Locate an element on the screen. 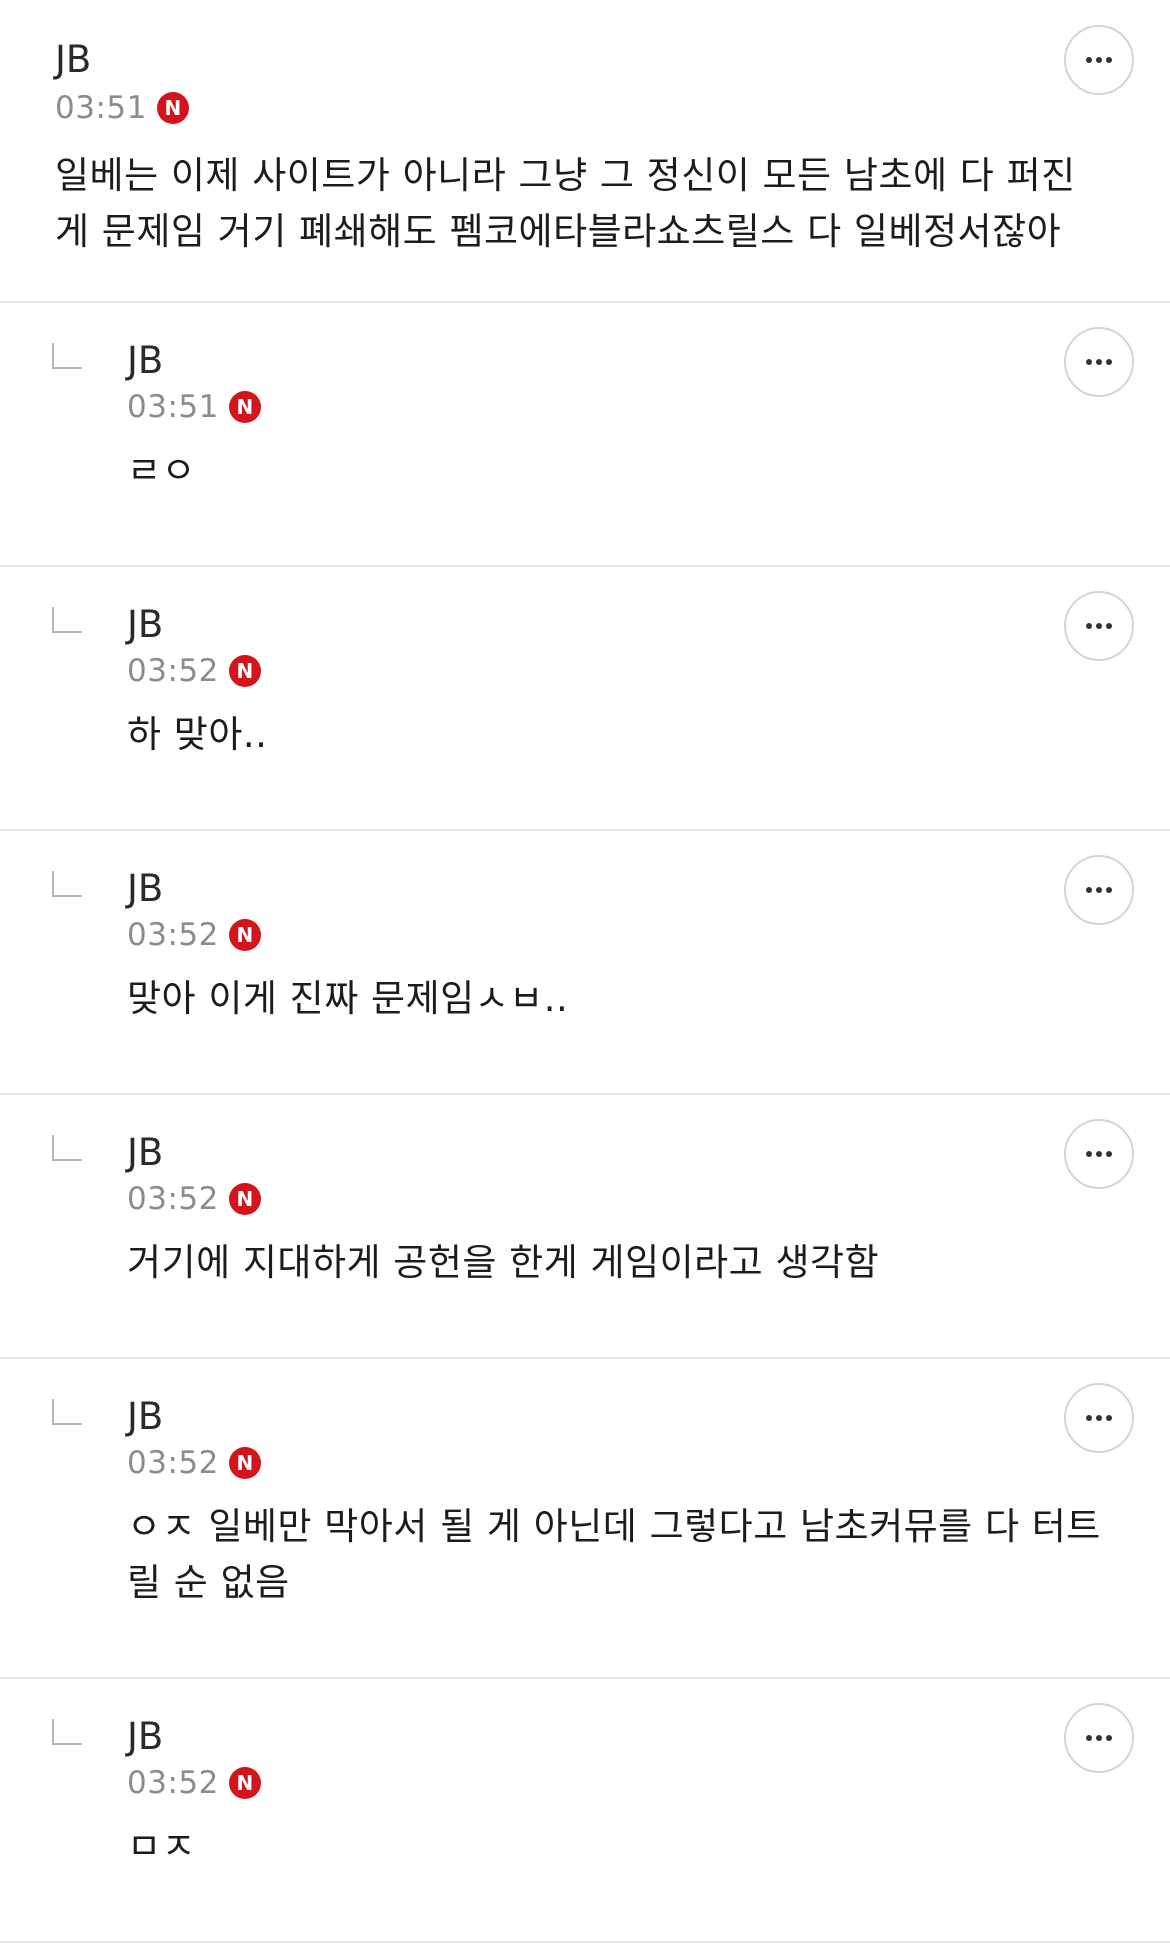 This screenshot has width=1170, height=1944. reply-comment: JB 03:52 N ㅁㅈ is located at coordinates (585, 1811).